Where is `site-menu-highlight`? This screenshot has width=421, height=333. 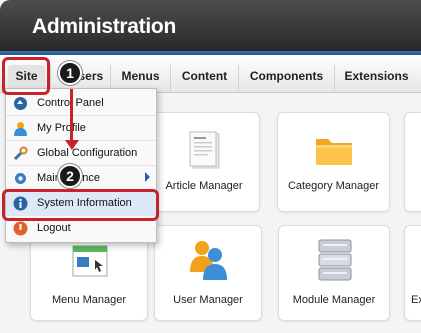
site-menu-highlight is located at coordinates (26, 76).